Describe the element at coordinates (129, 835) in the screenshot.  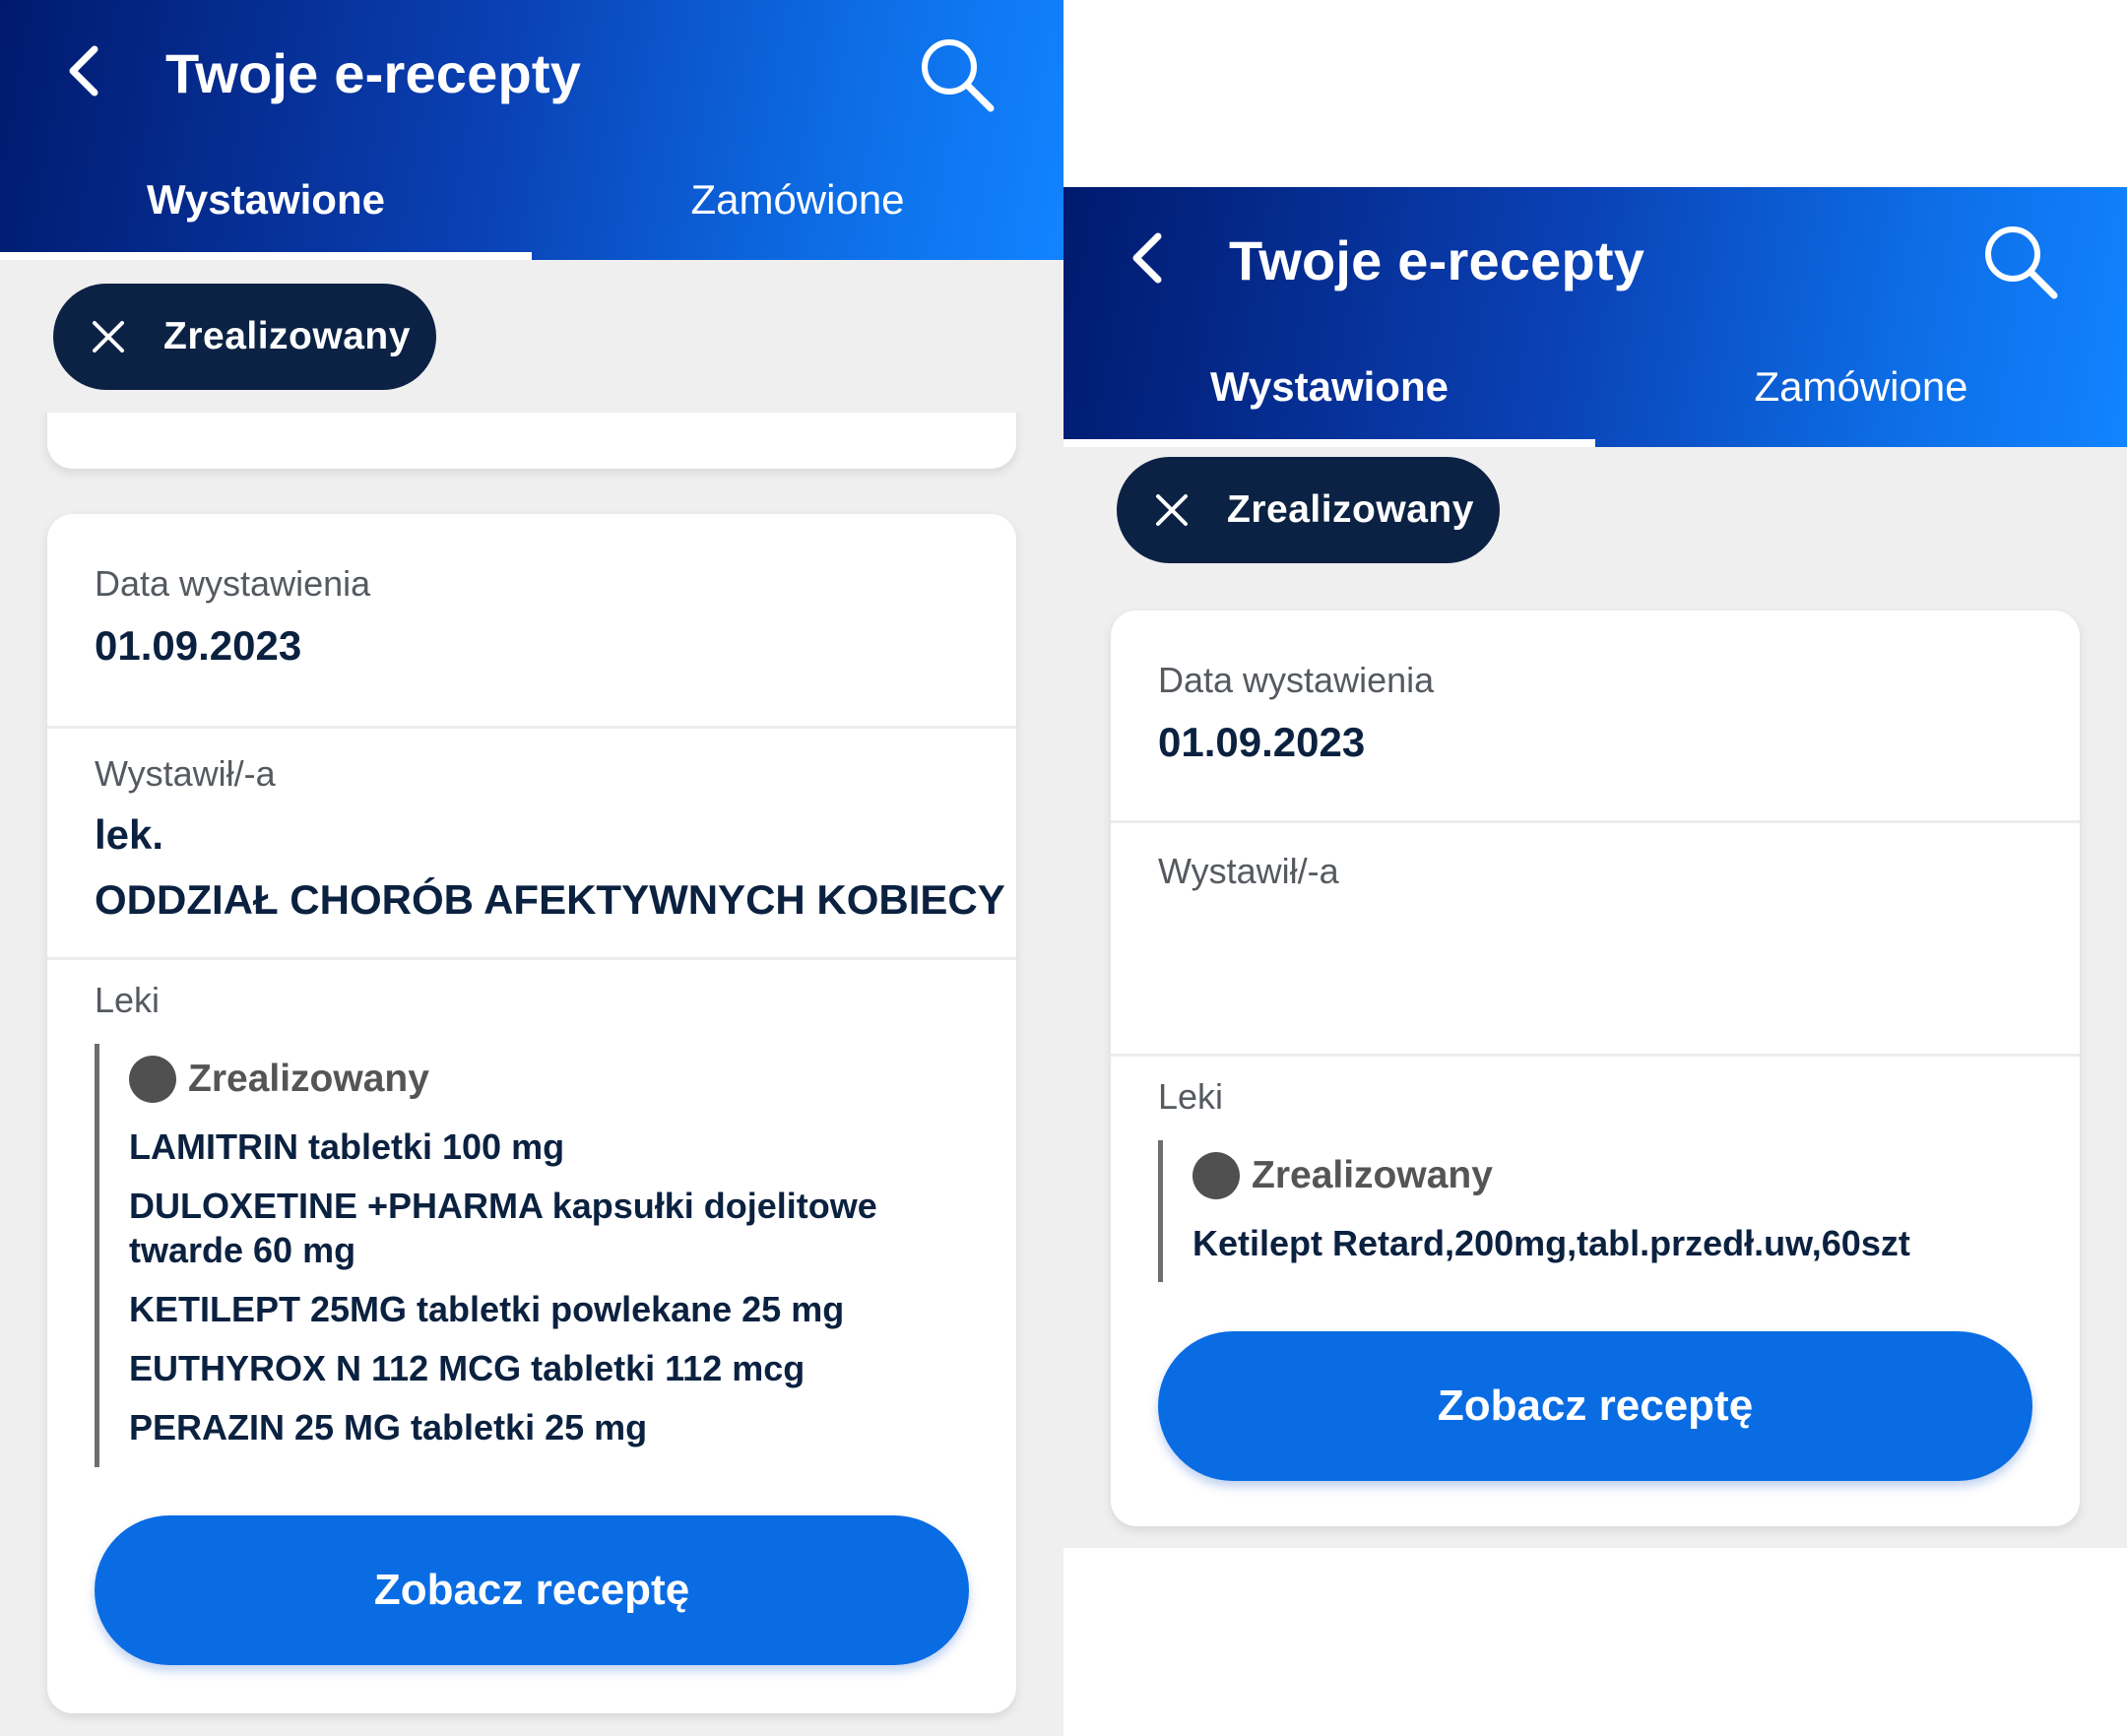
I see `issuer-title: lek.` at that location.